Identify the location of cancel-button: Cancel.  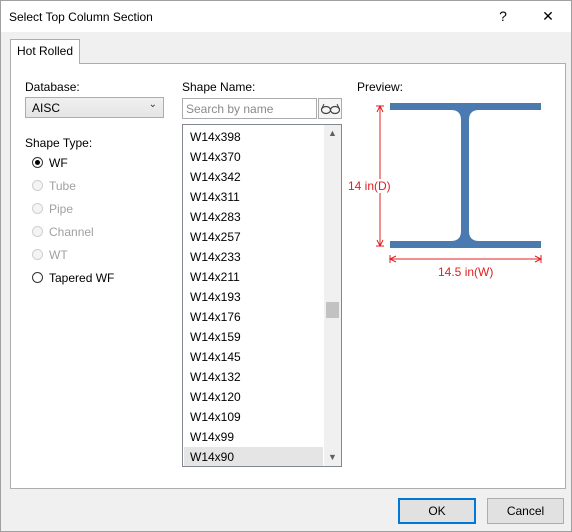
(525, 511).